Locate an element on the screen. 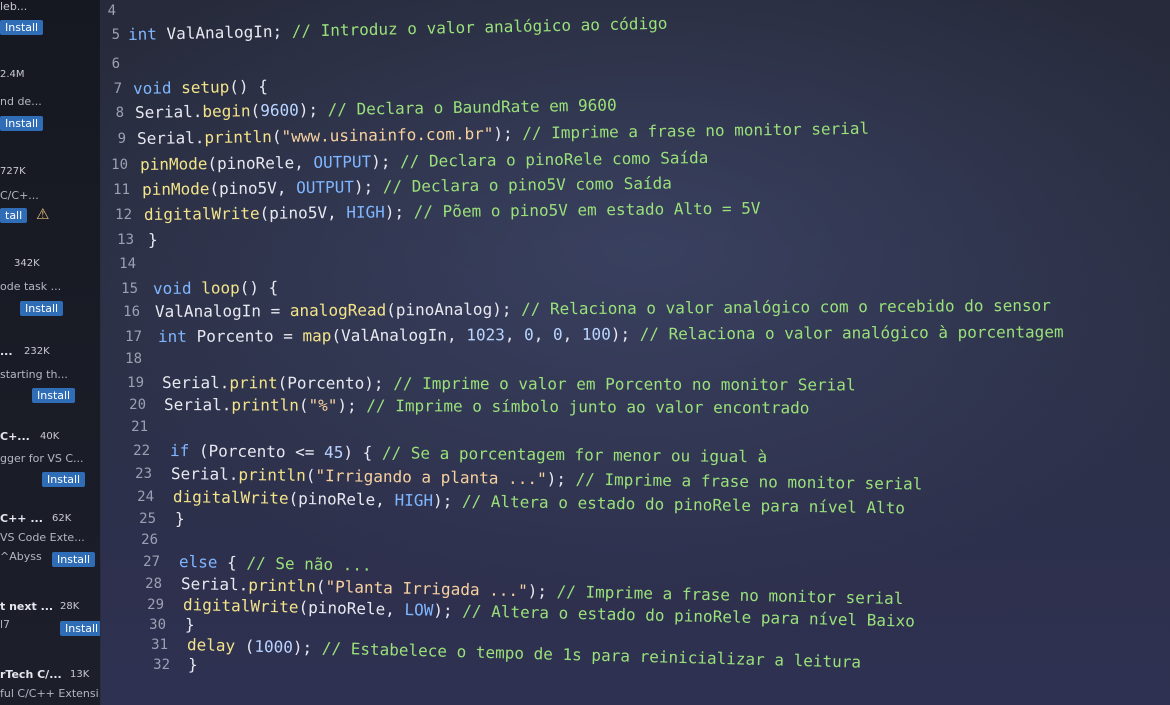 This screenshot has width=1170, height=705. extension-item: 2.4M nd de... Install is located at coordinates (50, 99).